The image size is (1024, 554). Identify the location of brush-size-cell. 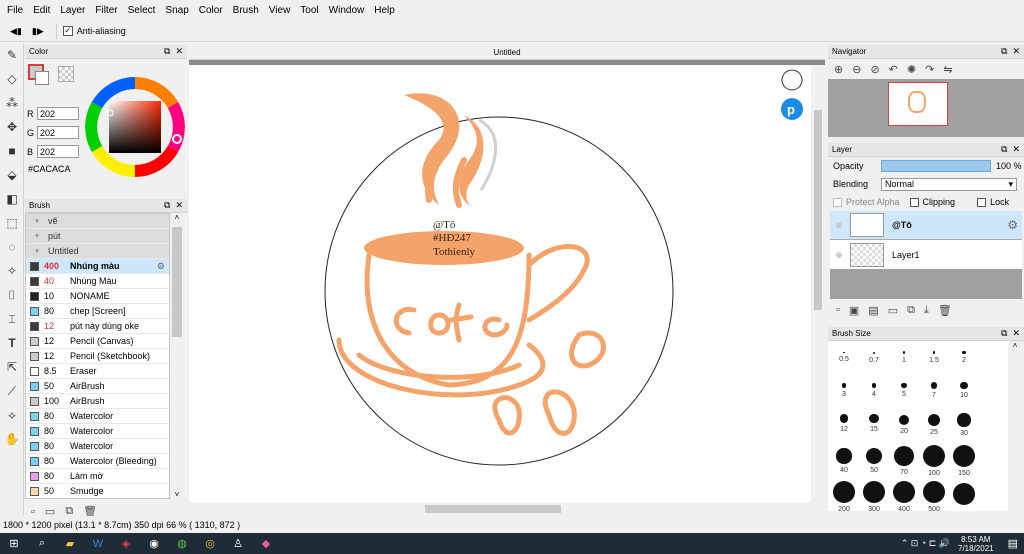
(964, 494).